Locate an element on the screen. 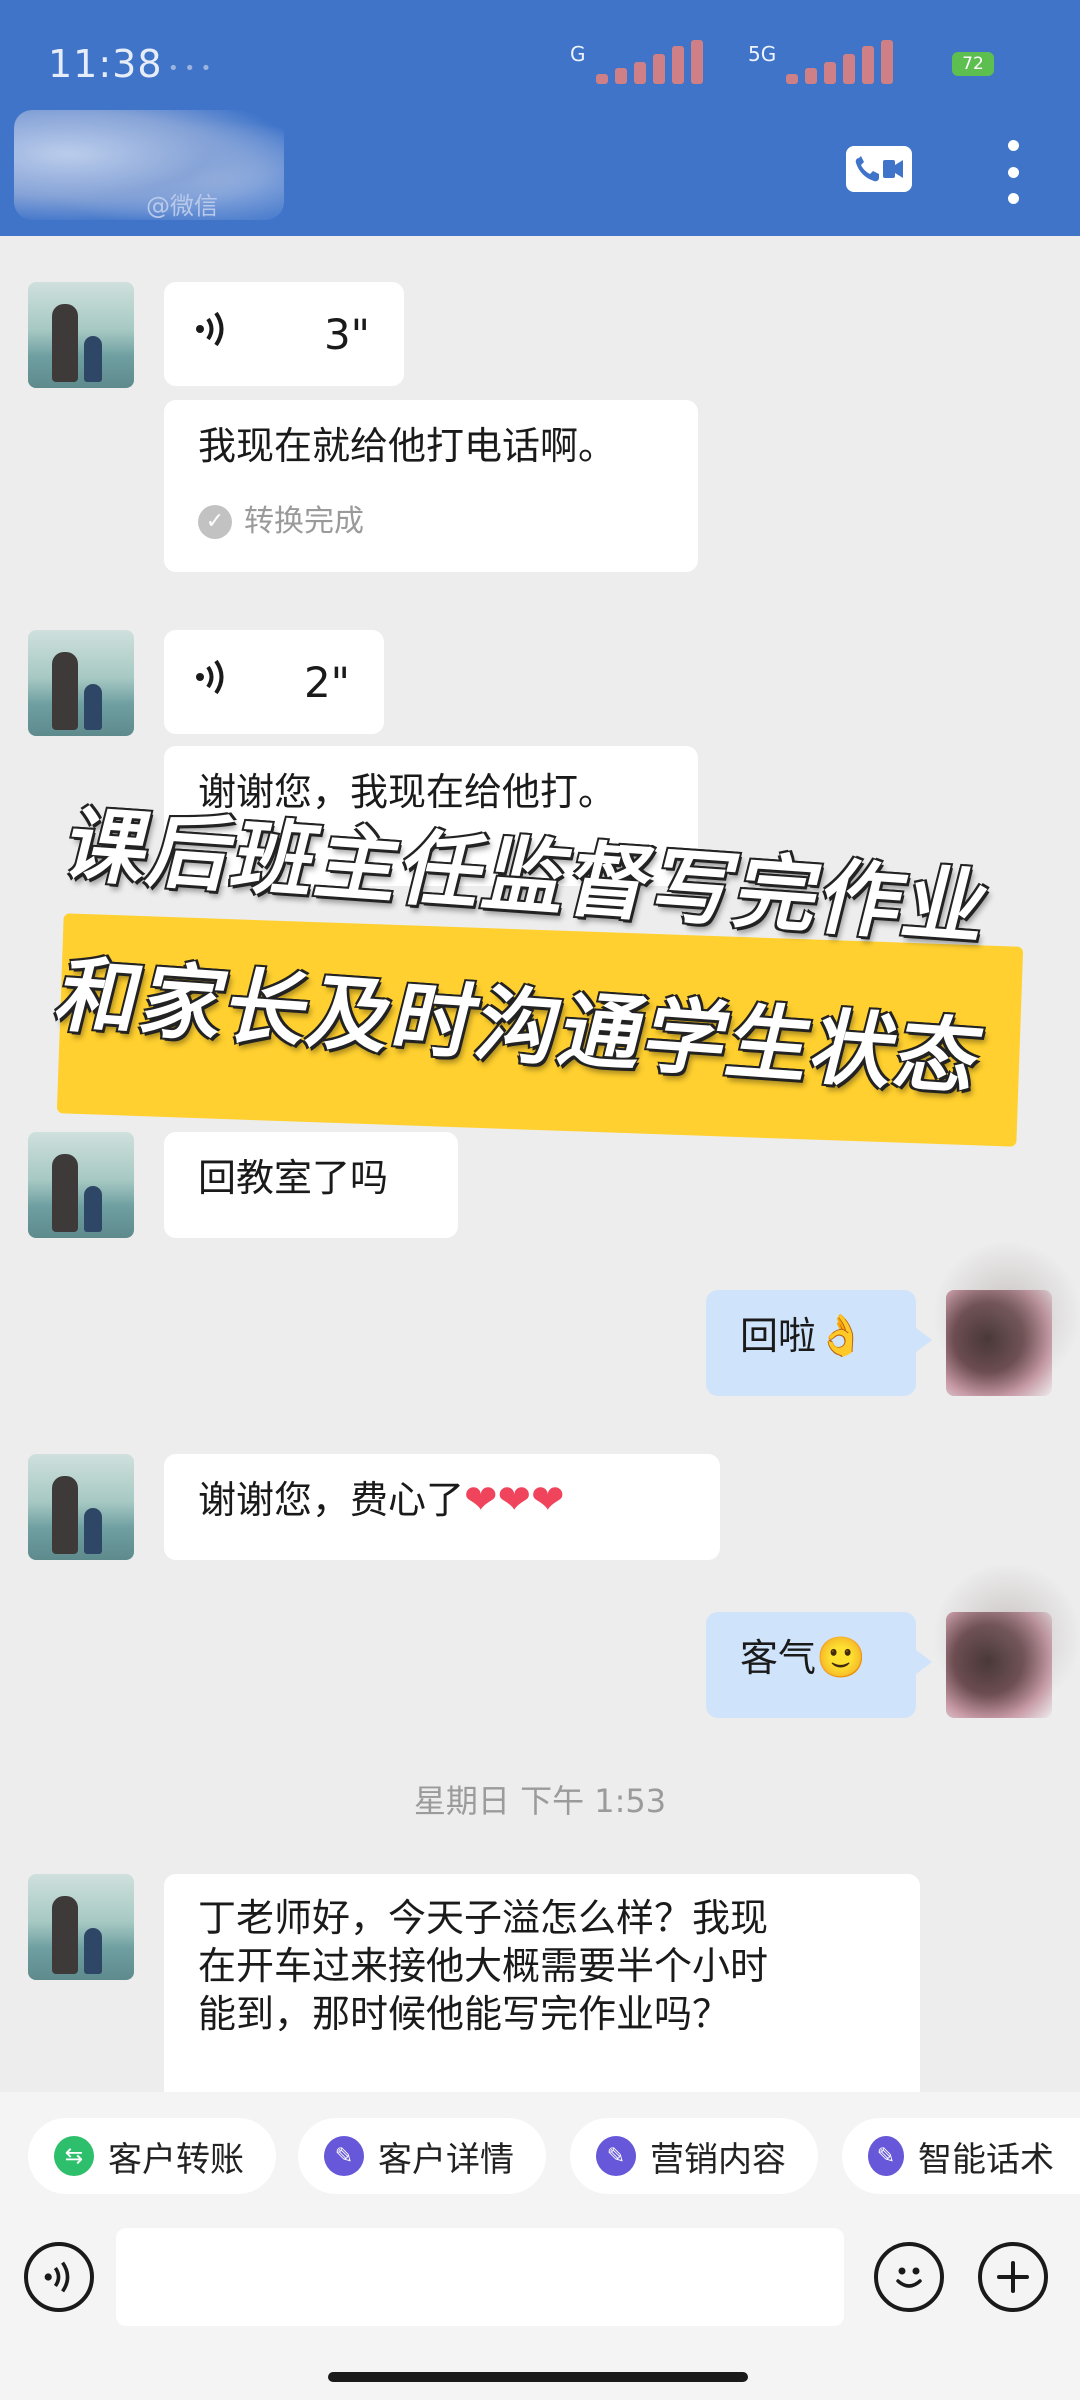 Image resolution: width=1080 pixels, height=2400 pixels. smile-emoji: 🙂 is located at coordinates (841, 1658).